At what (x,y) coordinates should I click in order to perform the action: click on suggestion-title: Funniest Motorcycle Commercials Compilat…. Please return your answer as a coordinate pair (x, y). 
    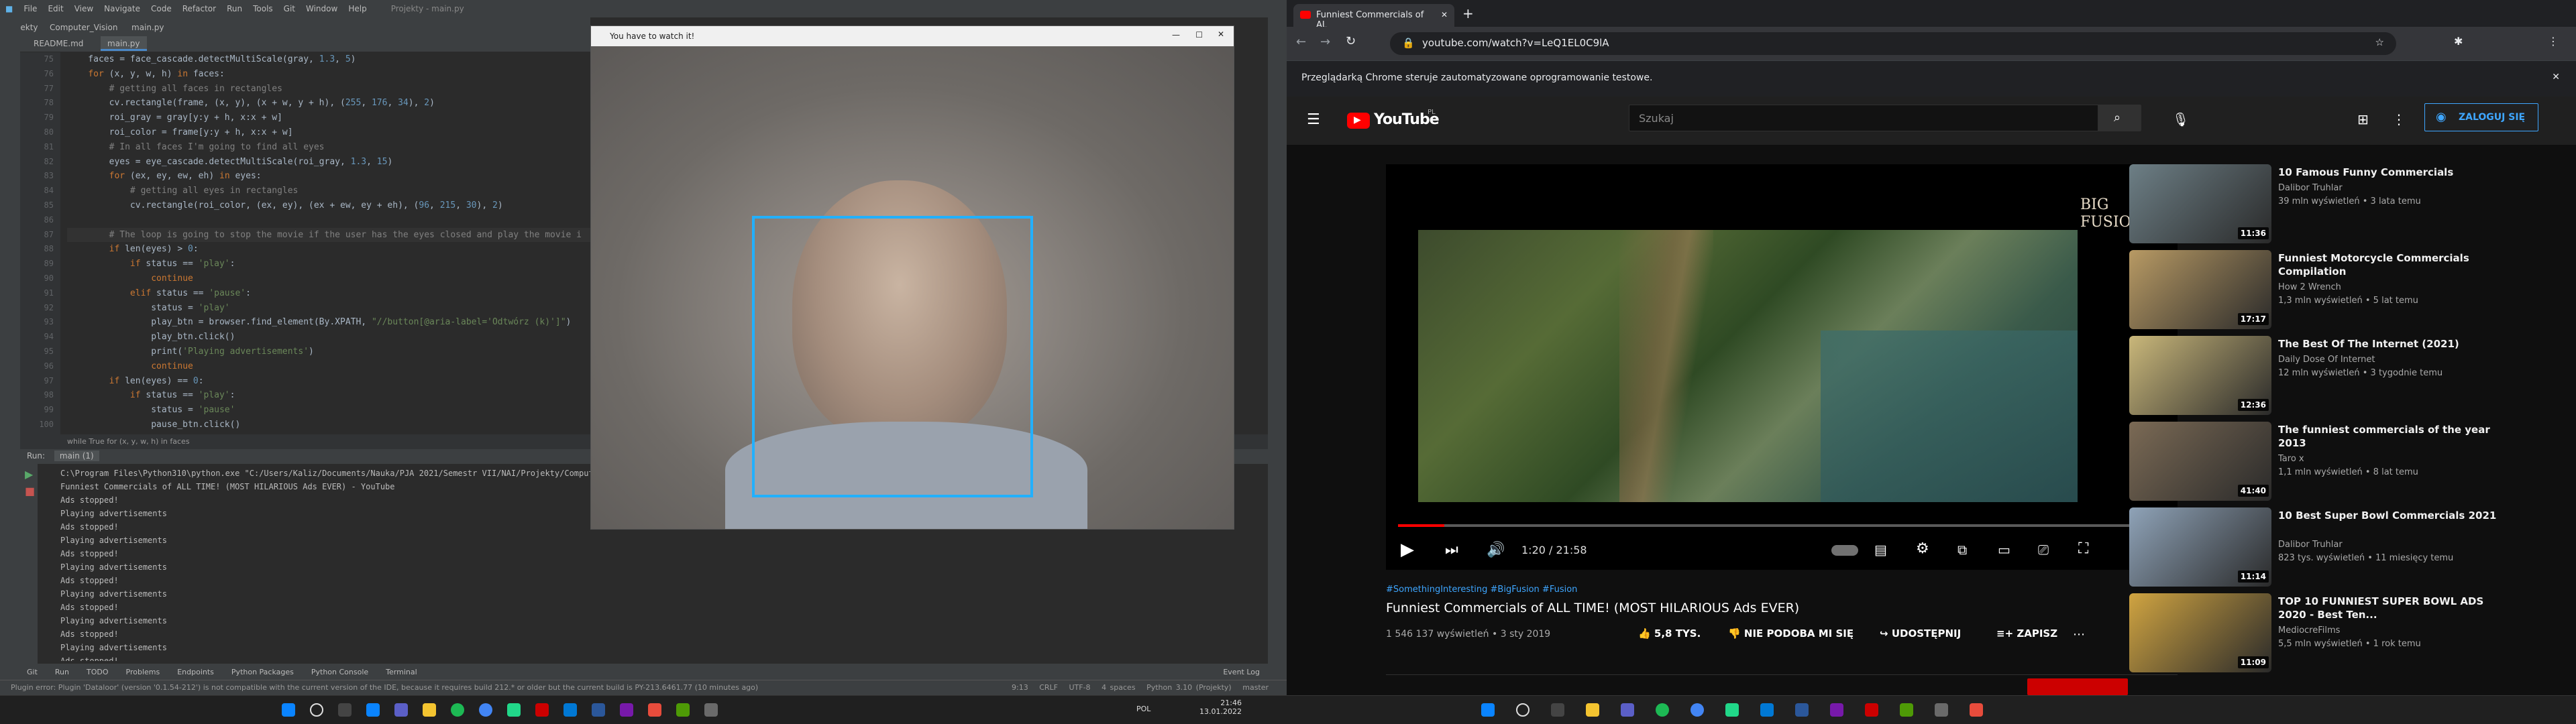
    Looking at the image, I should click on (2389, 264).